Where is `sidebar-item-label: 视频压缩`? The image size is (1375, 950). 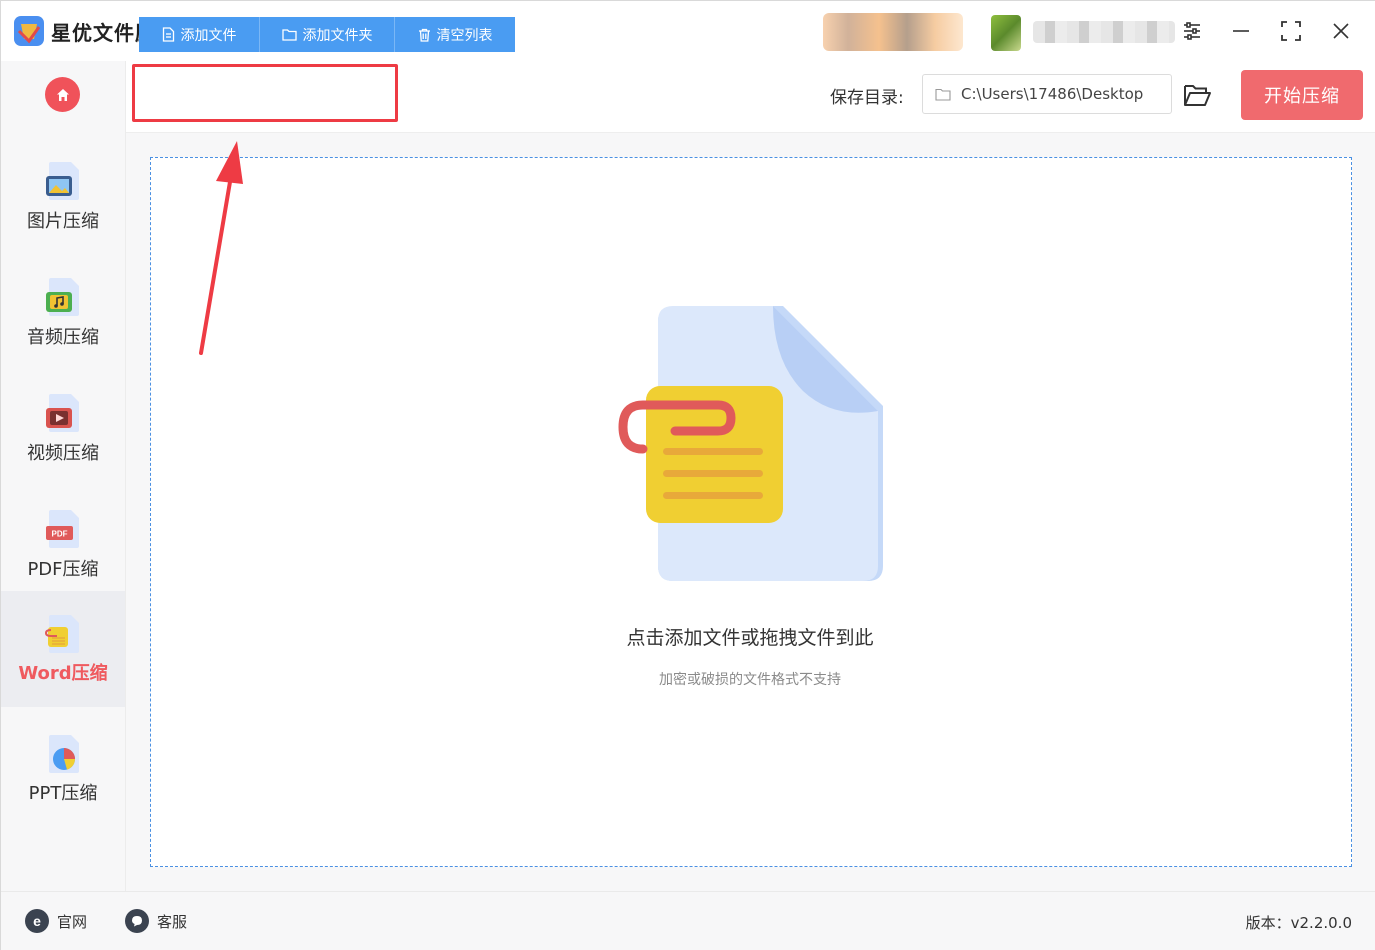
sidebar-item-label: 视频压缩 is located at coordinates (63, 453).